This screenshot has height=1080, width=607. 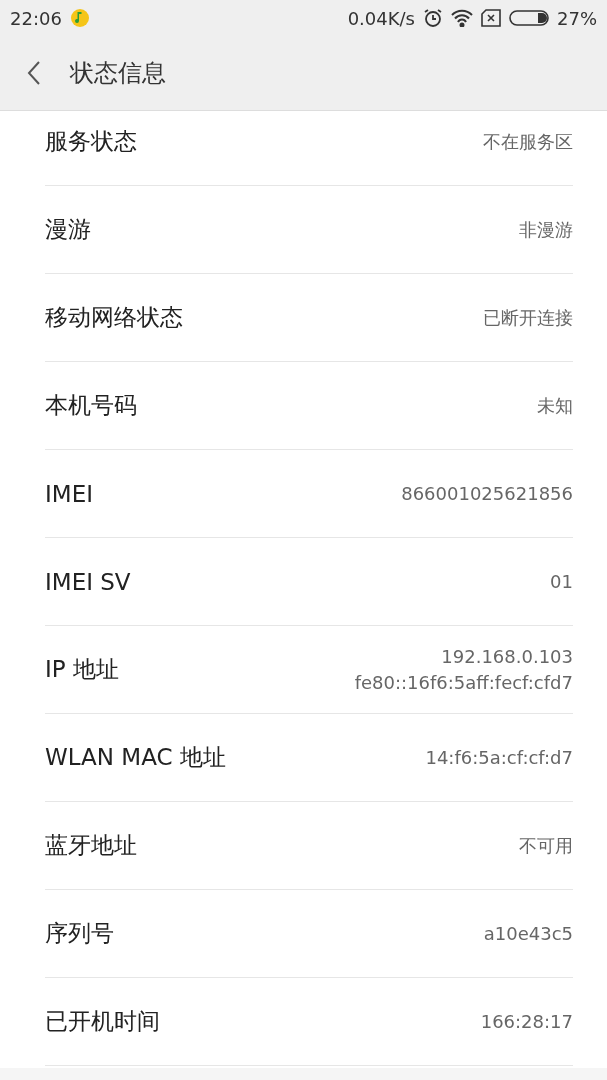 I want to click on row-value: 166:28:17, so click(x=526, y=1021).